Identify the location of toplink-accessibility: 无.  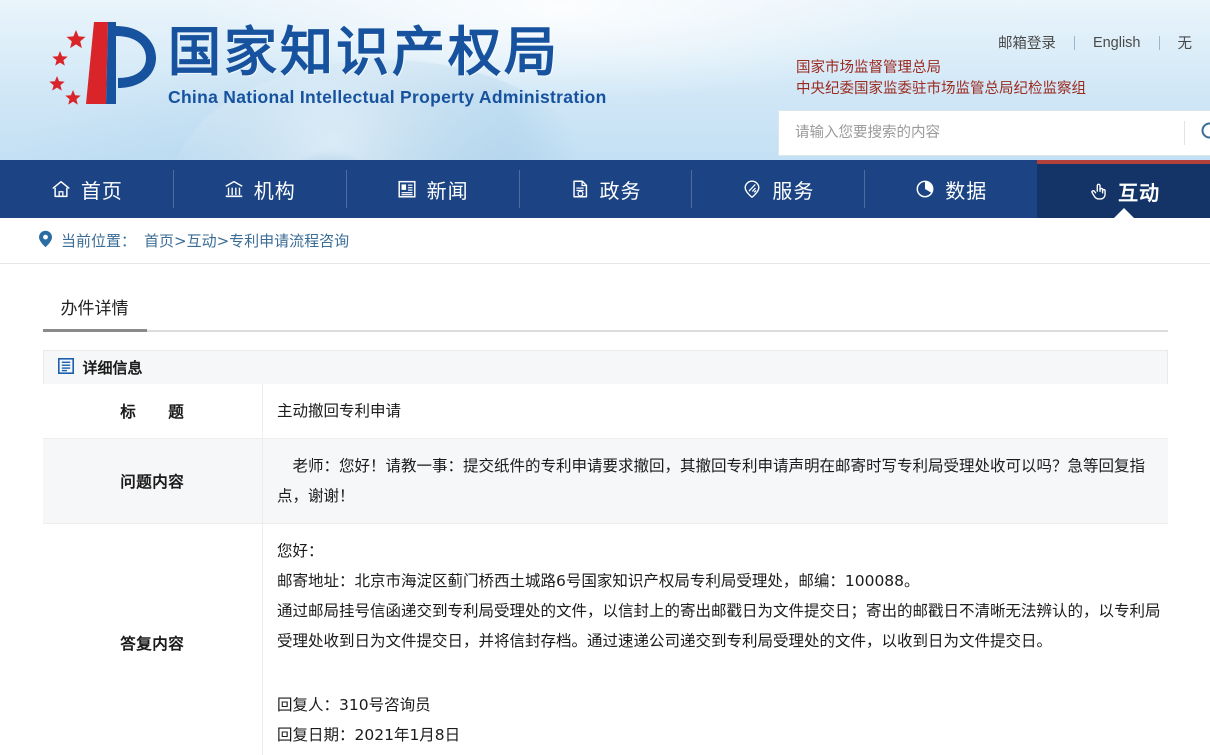
(1185, 42).